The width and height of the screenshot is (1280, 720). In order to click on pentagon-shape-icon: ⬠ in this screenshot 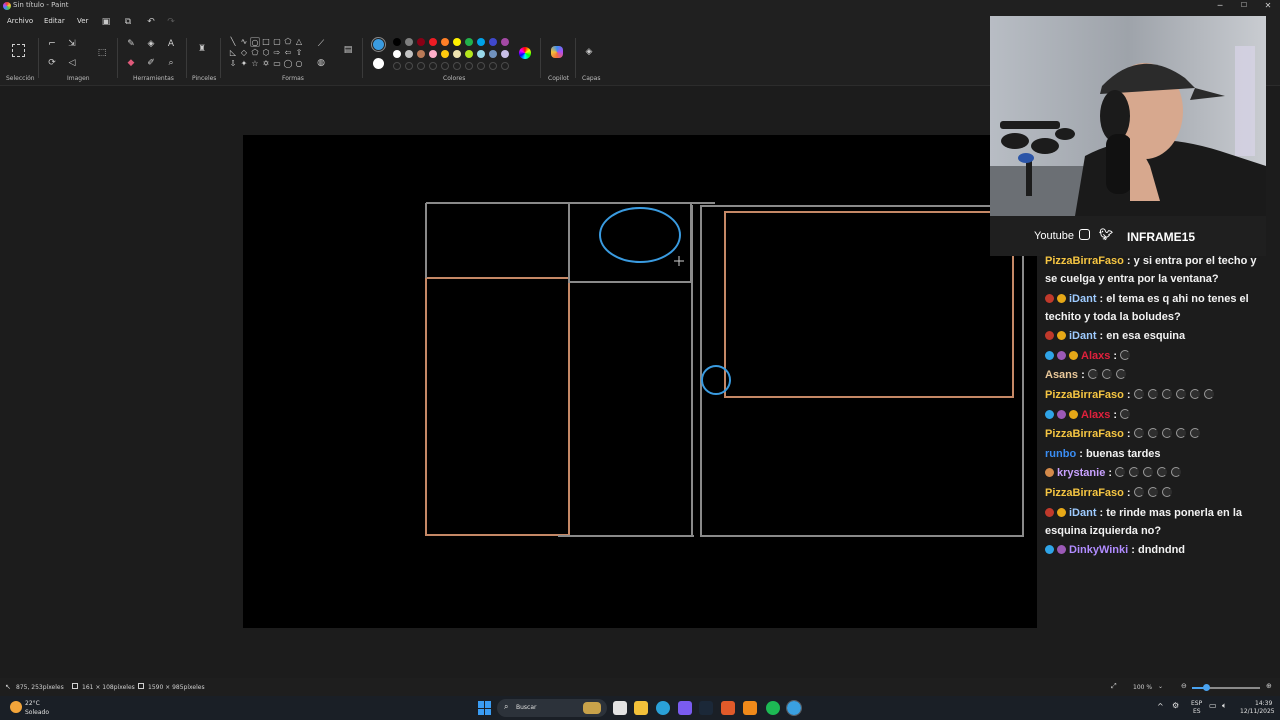, I will do `click(255, 53)`.